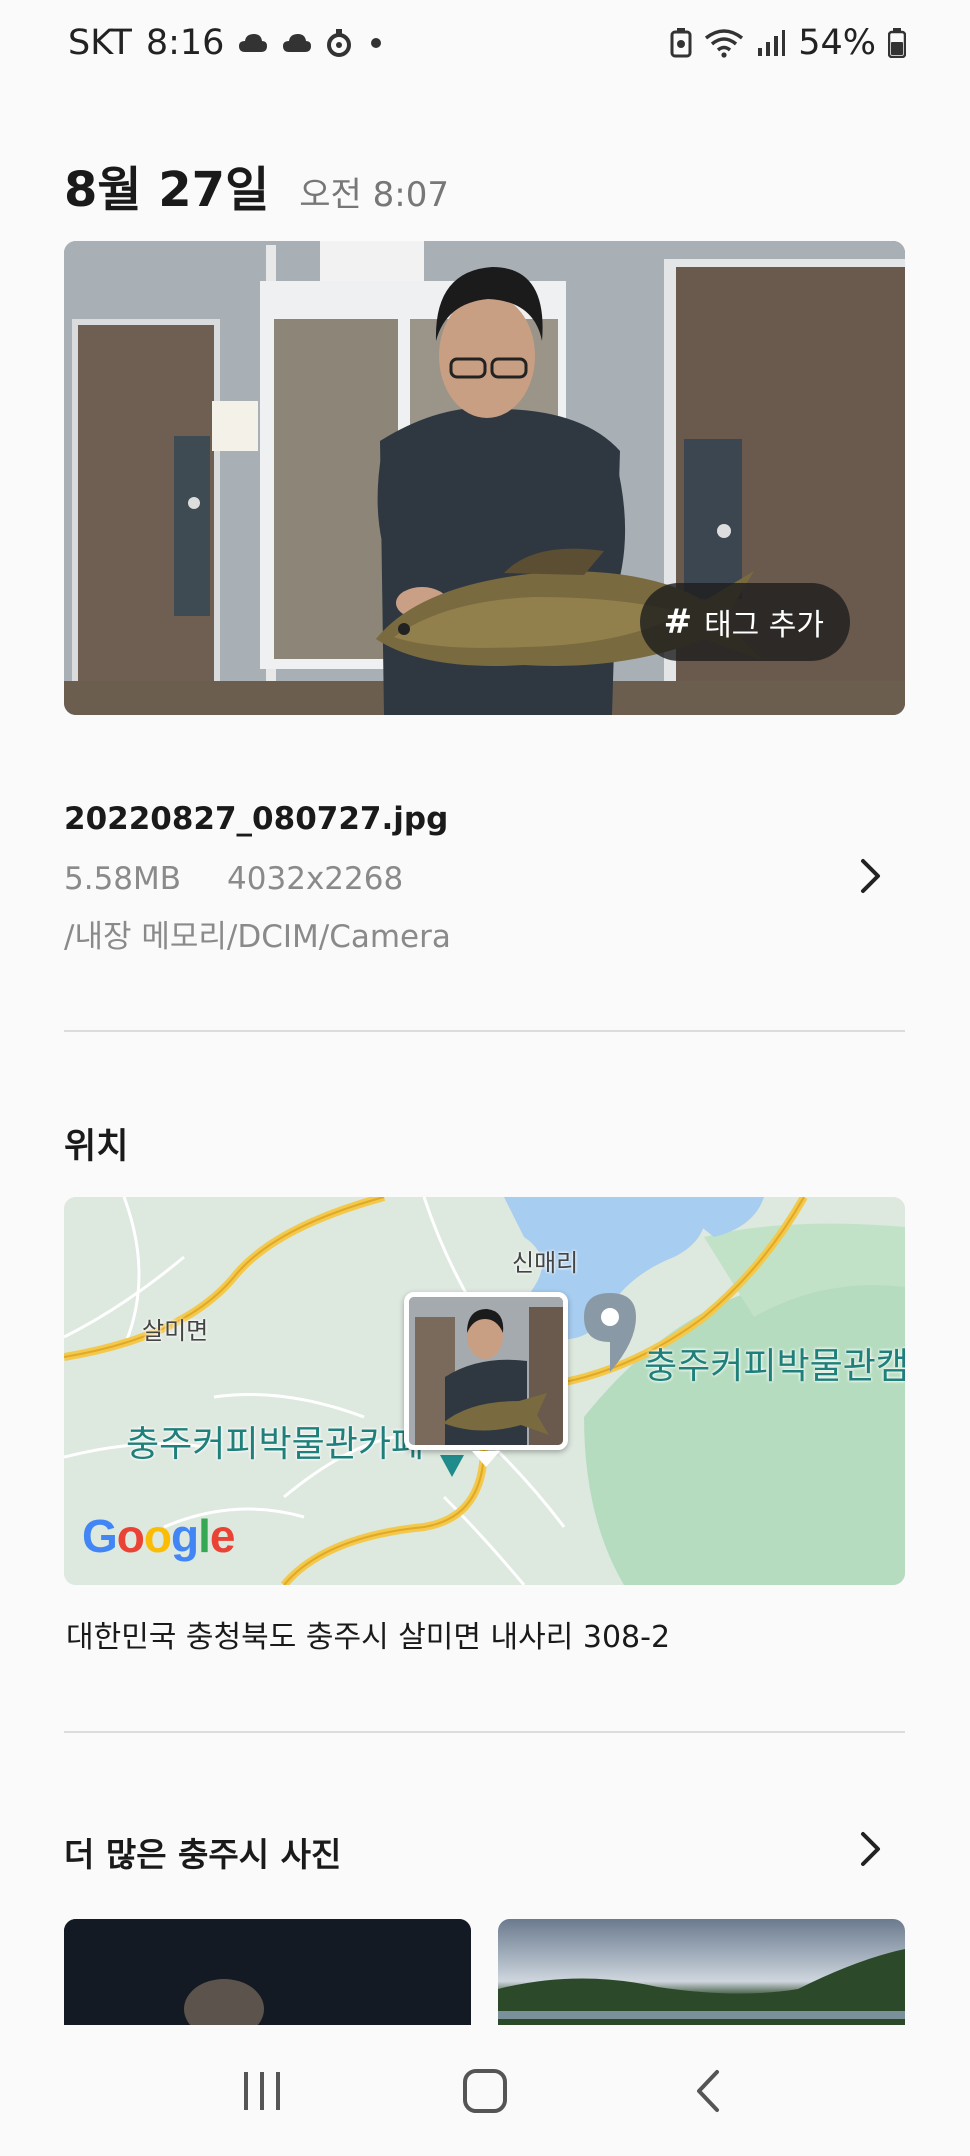 Image resolution: width=970 pixels, height=2156 pixels. What do you see at coordinates (96, 1147) in the screenshot?
I see `location-section-title: 위치` at bounding box center [96, 1147].